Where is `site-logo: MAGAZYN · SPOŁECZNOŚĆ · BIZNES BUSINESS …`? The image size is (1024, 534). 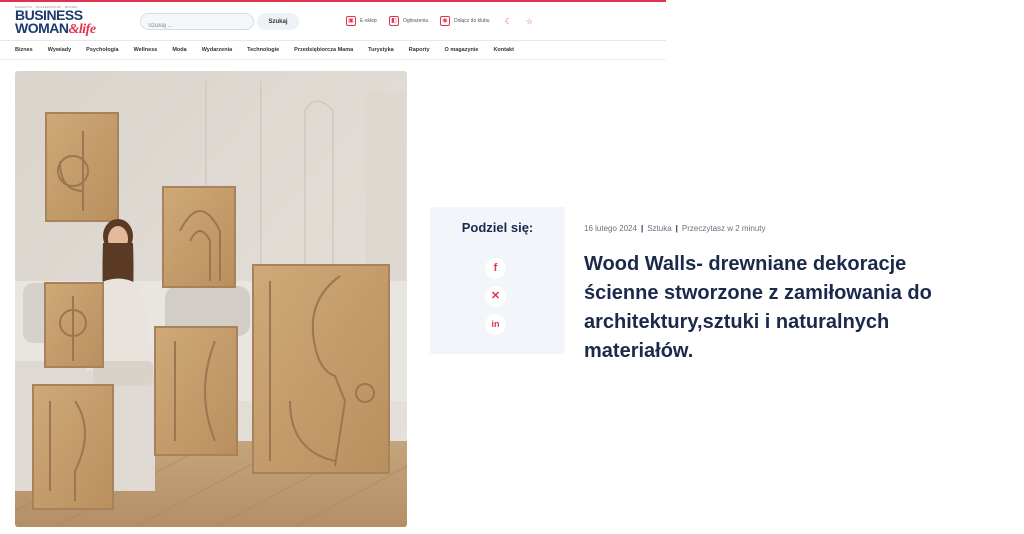 site-logo: MAGAZYN · SPOŁECZNOŚĆ · BIZNES BUSINESS … is located at coordinates (62, 21).